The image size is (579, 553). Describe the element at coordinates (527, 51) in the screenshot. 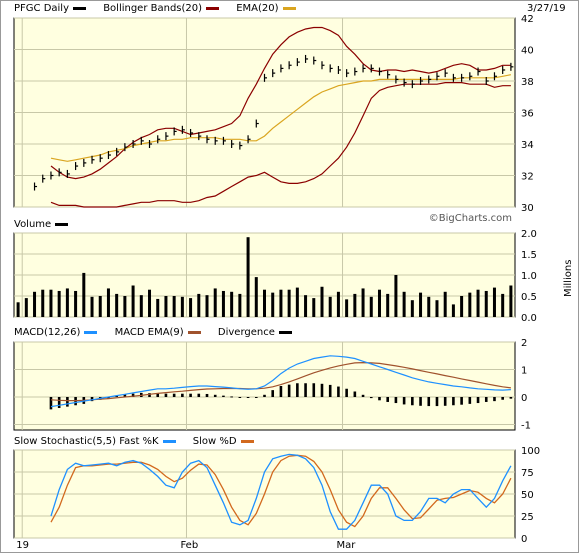

I see `price-tick-label: 40` at that location.